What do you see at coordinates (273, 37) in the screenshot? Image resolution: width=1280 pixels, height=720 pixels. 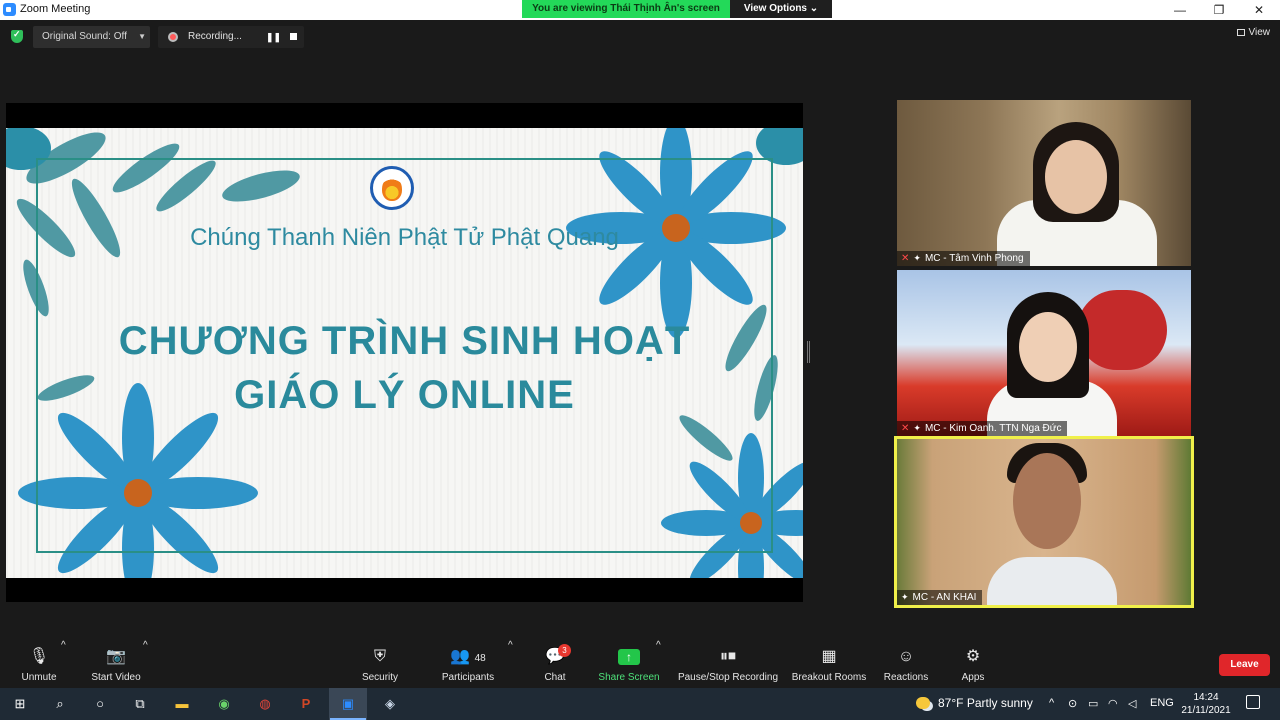 I see `pause-recording-icon: ❚❚` at bounding box center [273, 37].